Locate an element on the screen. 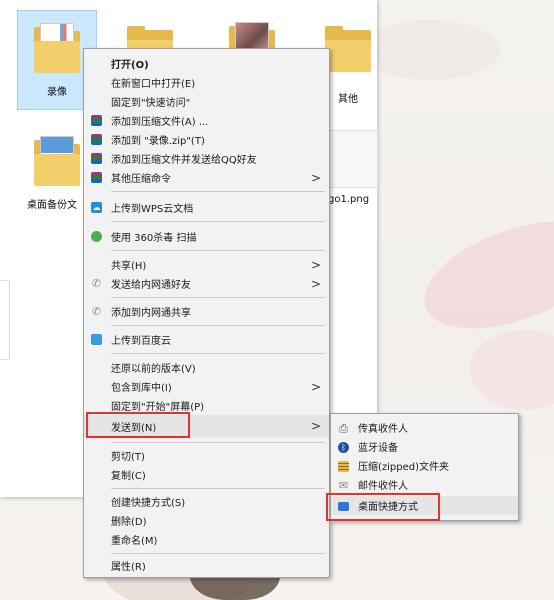 This screenshot has width=554, height=600. menu-item-copy: 复制(C) is located at coordinates (206, 474).